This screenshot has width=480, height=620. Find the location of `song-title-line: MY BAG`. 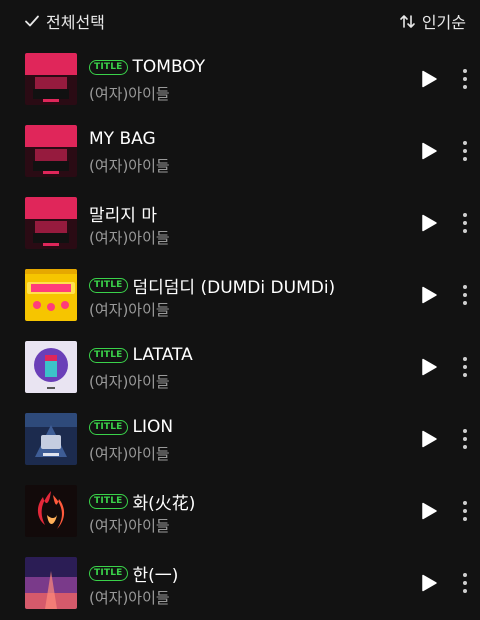

song-title-line: MY BAG is located at coordinates (122, 139).